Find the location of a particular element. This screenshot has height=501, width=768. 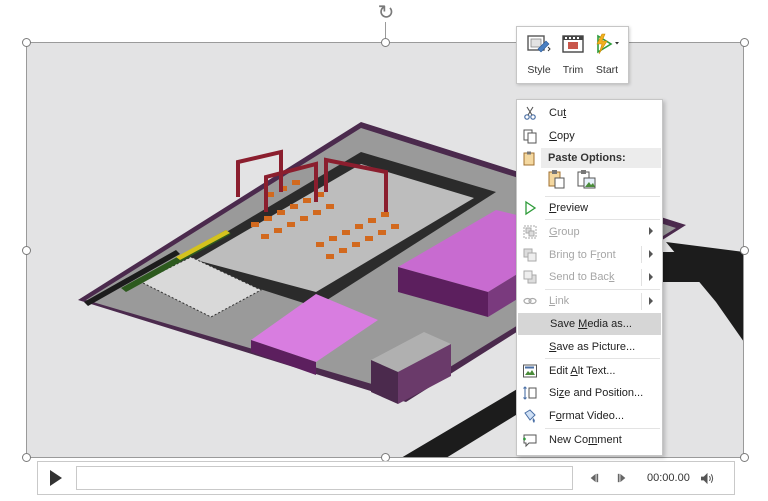

mini-toolbar: Style Trim Start is located at coordinates (572, 55).